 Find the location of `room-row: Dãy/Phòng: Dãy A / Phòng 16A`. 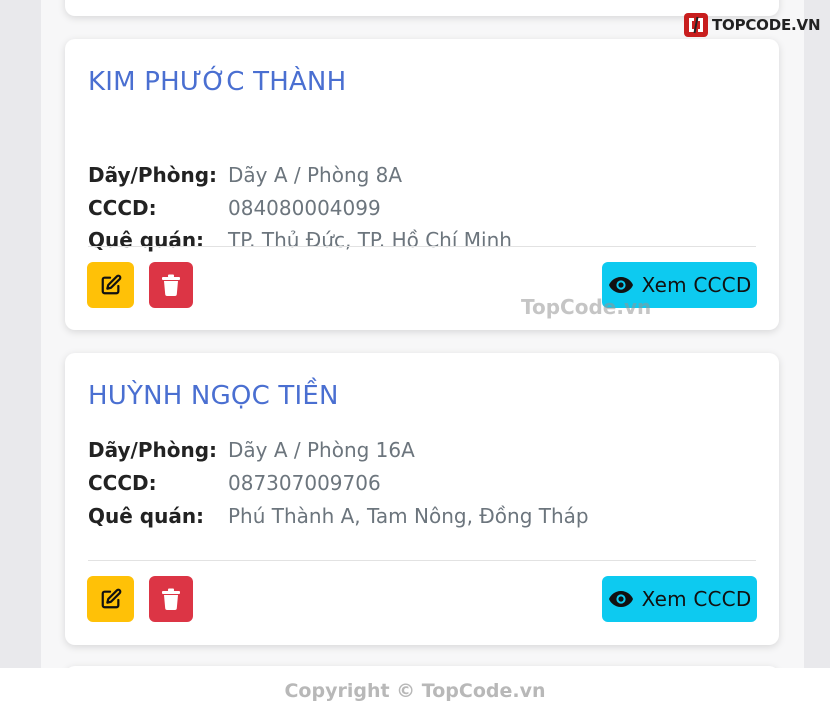

room-row: Dãy/Phòng: Dãy A / Phòng 16A is located at coordinates (251, 450).